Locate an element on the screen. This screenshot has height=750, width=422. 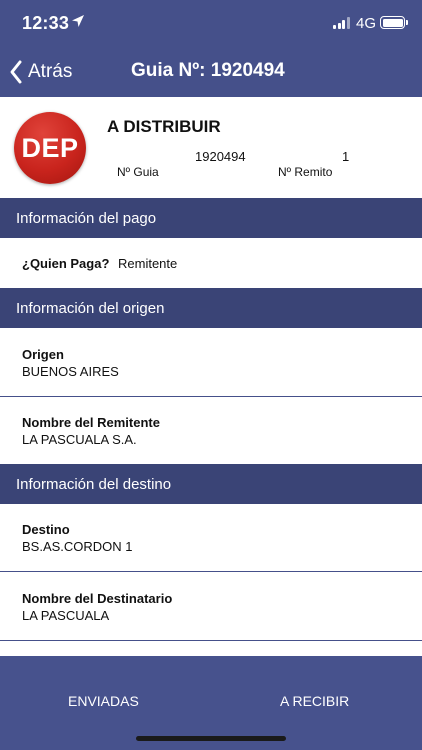
guia-number-label: Nº Guia is located at coordinates (138, 172).